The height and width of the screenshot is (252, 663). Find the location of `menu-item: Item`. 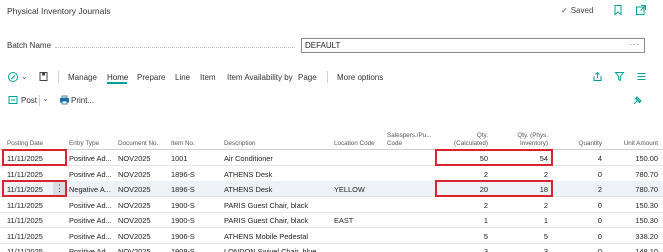

menu-item: Item is located at coordinates (208, 77).